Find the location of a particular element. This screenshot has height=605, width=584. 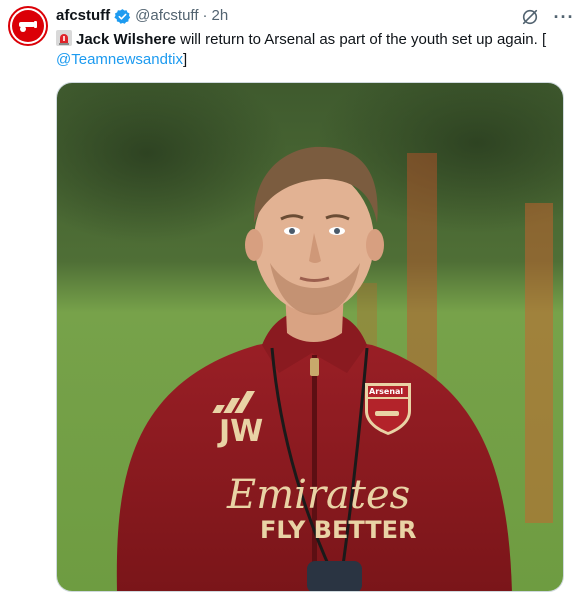

more-icon: ··· is located at coordinates (564, 17).